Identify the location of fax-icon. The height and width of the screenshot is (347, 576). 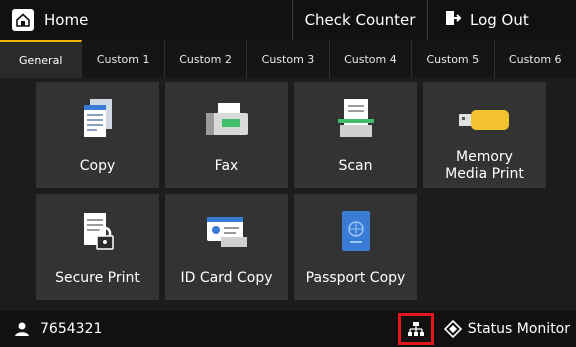
(226, 119).